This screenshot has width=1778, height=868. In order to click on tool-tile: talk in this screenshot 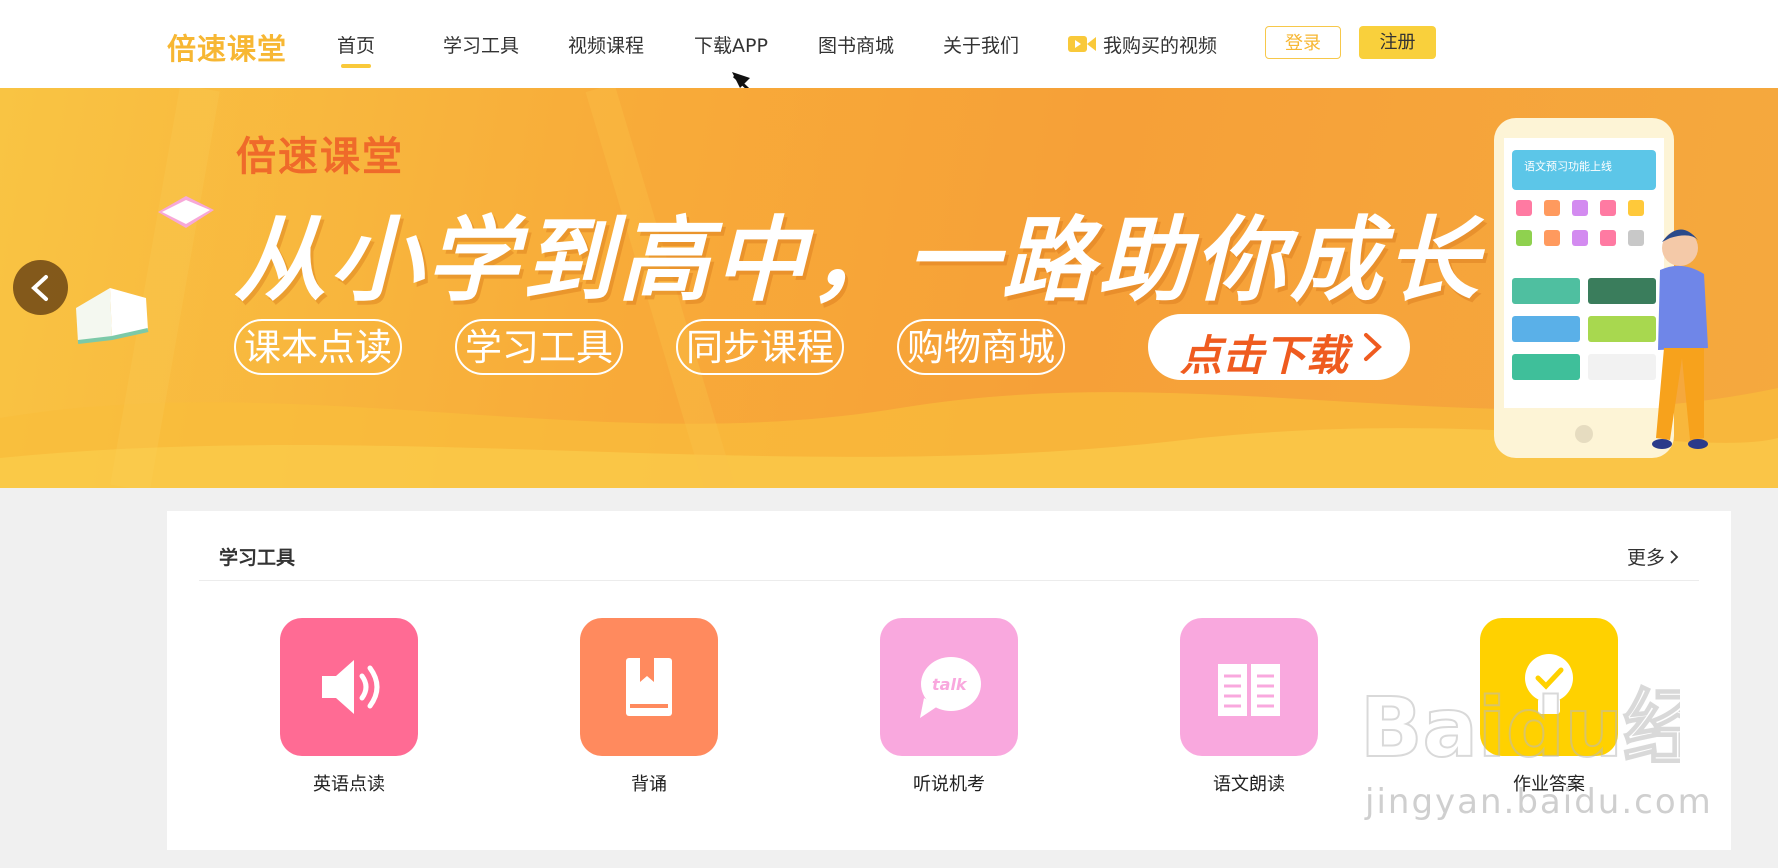, I will do `click(949, 687)`.